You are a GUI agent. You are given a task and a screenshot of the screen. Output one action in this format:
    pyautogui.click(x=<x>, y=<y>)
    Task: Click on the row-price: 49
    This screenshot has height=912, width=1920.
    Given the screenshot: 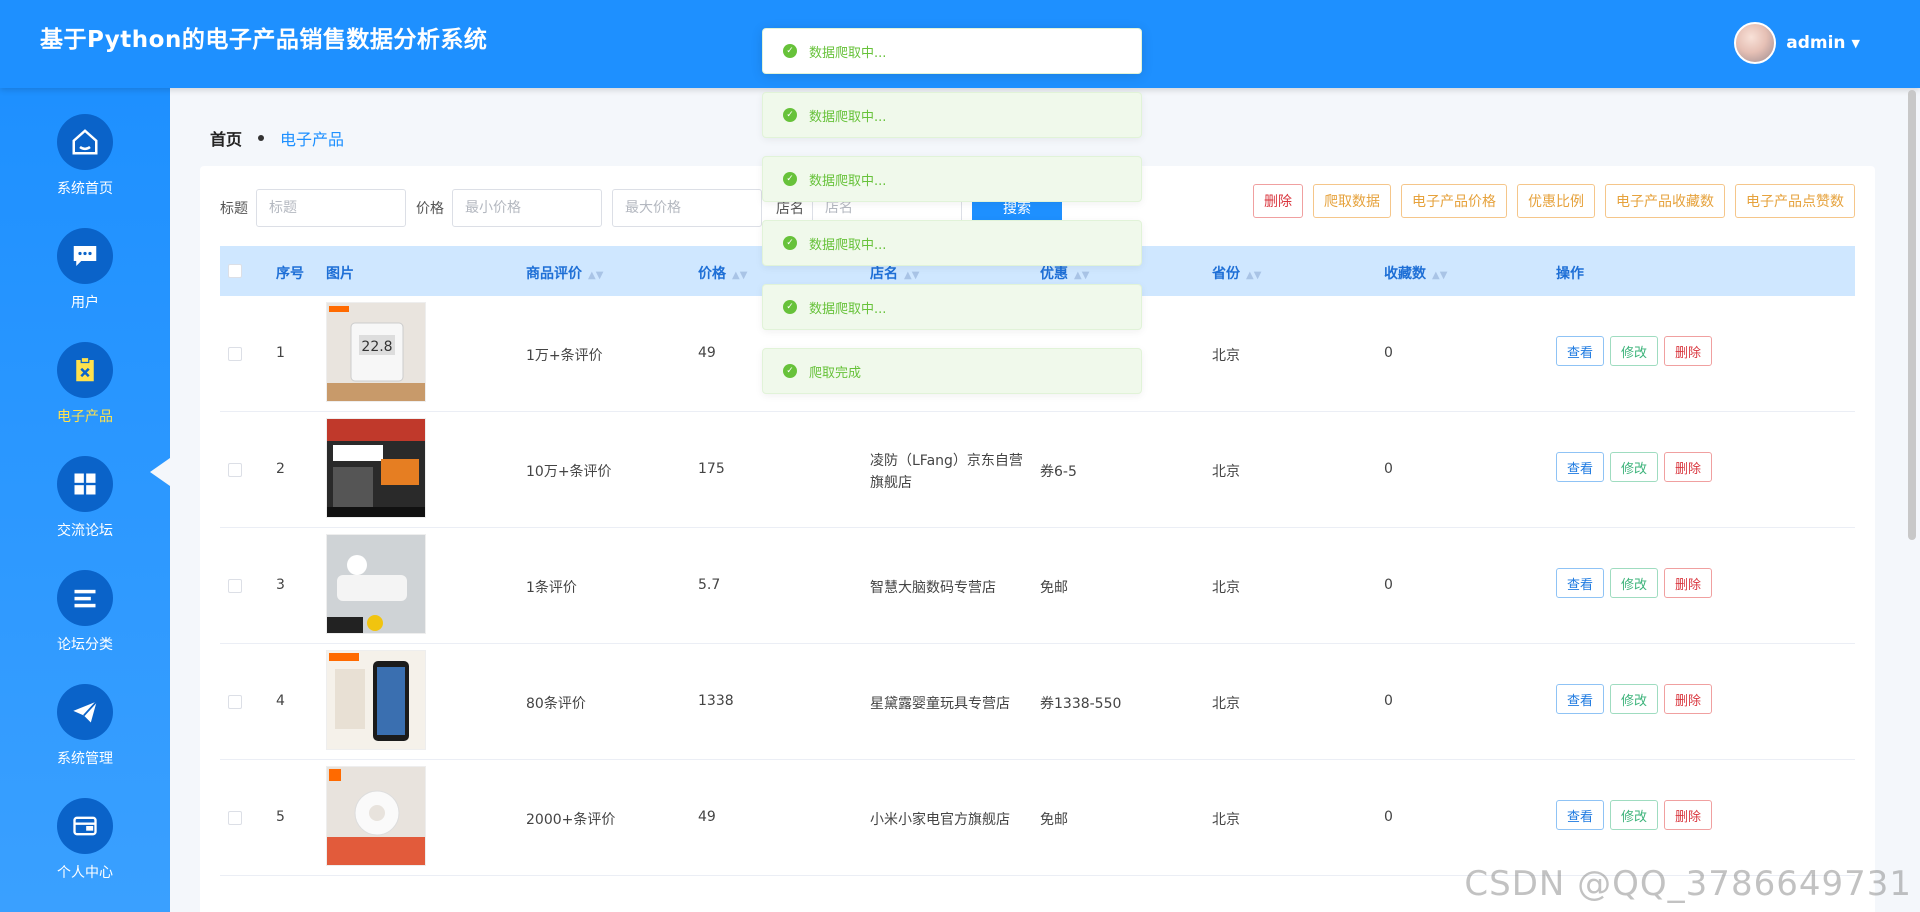 What is the action you would take?
    pyautogui.click(x=707, y=353)
    